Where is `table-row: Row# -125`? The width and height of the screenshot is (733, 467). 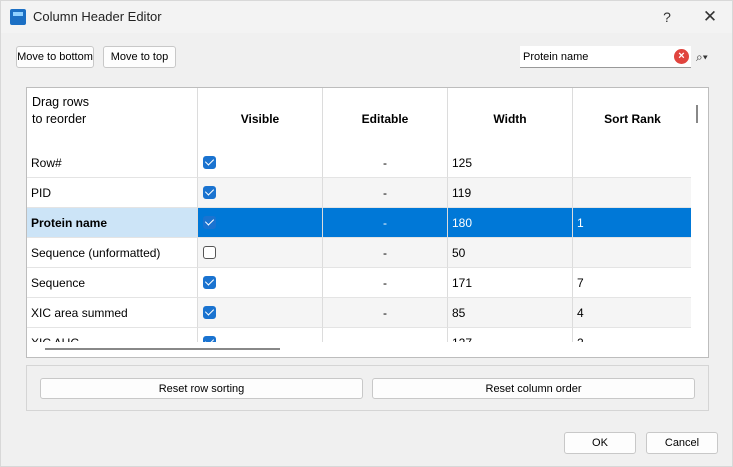 table-row: Row# -125 is located at coordinates (359, 163).